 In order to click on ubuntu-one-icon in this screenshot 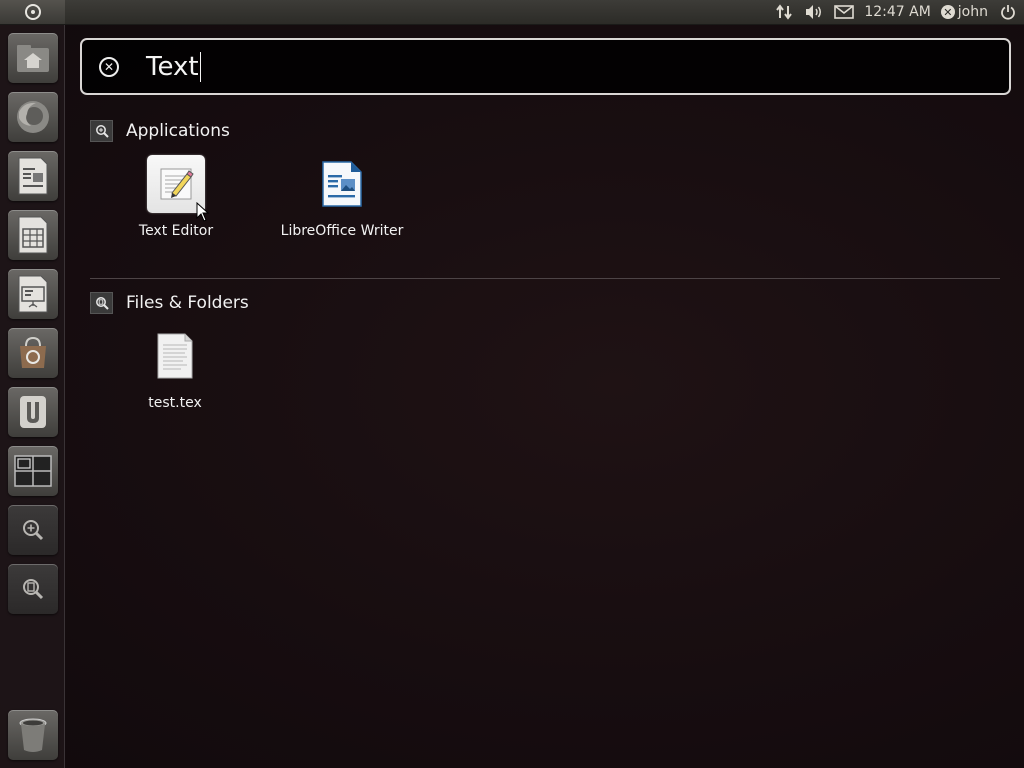, I will do `click(33, 412)`.